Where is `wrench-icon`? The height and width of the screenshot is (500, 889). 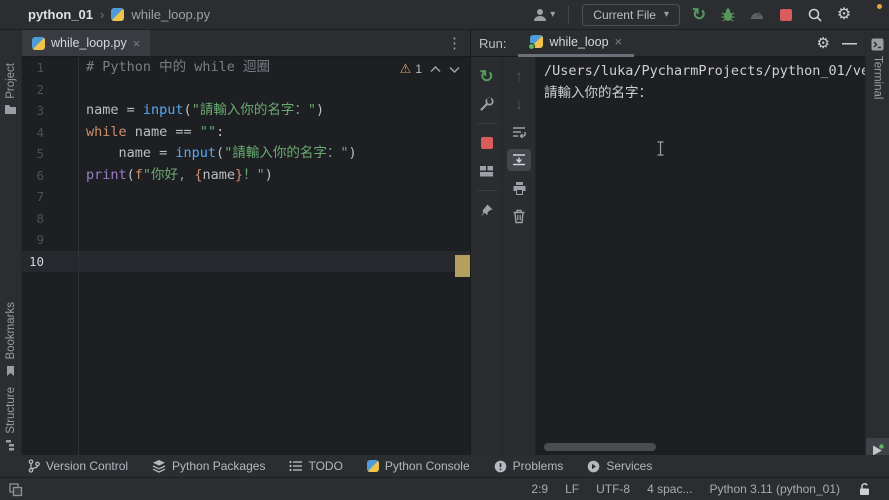
wrench-icon is located at coordinates (486, 104).